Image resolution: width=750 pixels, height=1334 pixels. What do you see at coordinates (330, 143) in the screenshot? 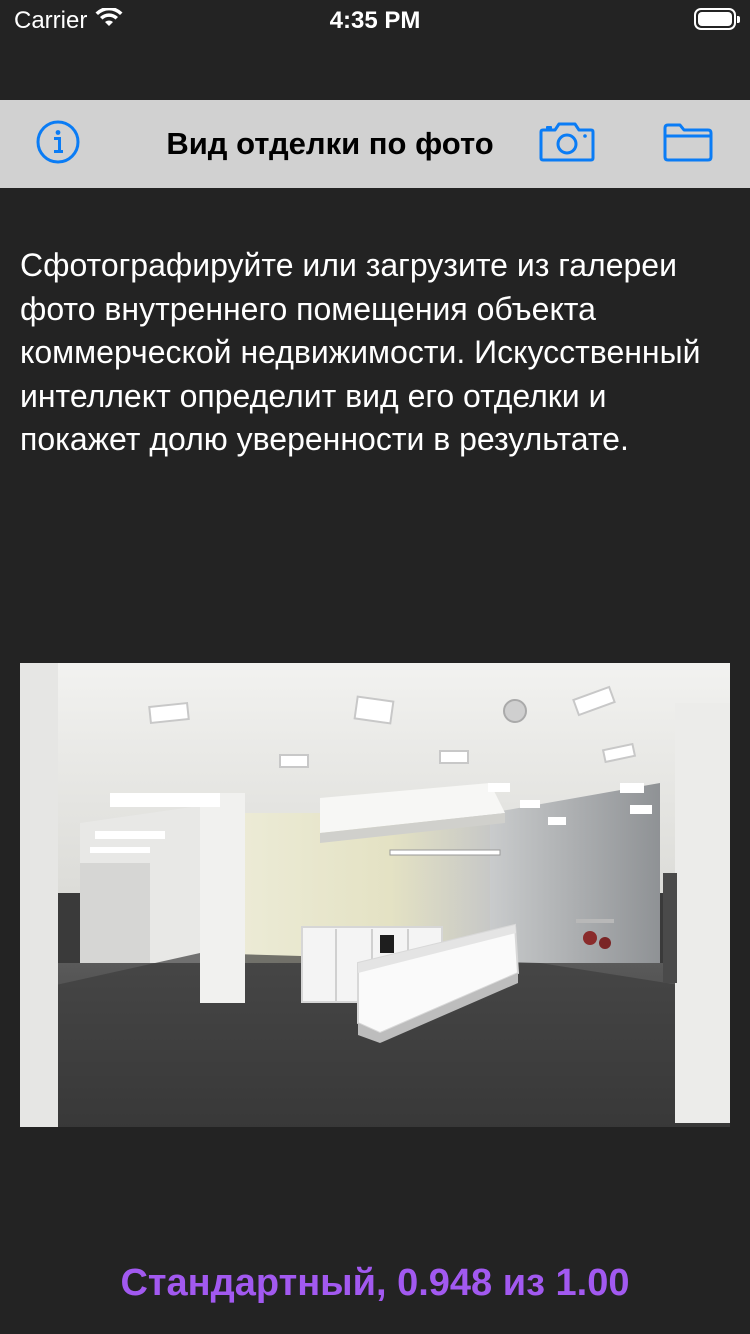
I see `toolbar-title: Вид отделки по фото` at bounding box center [330, 143].